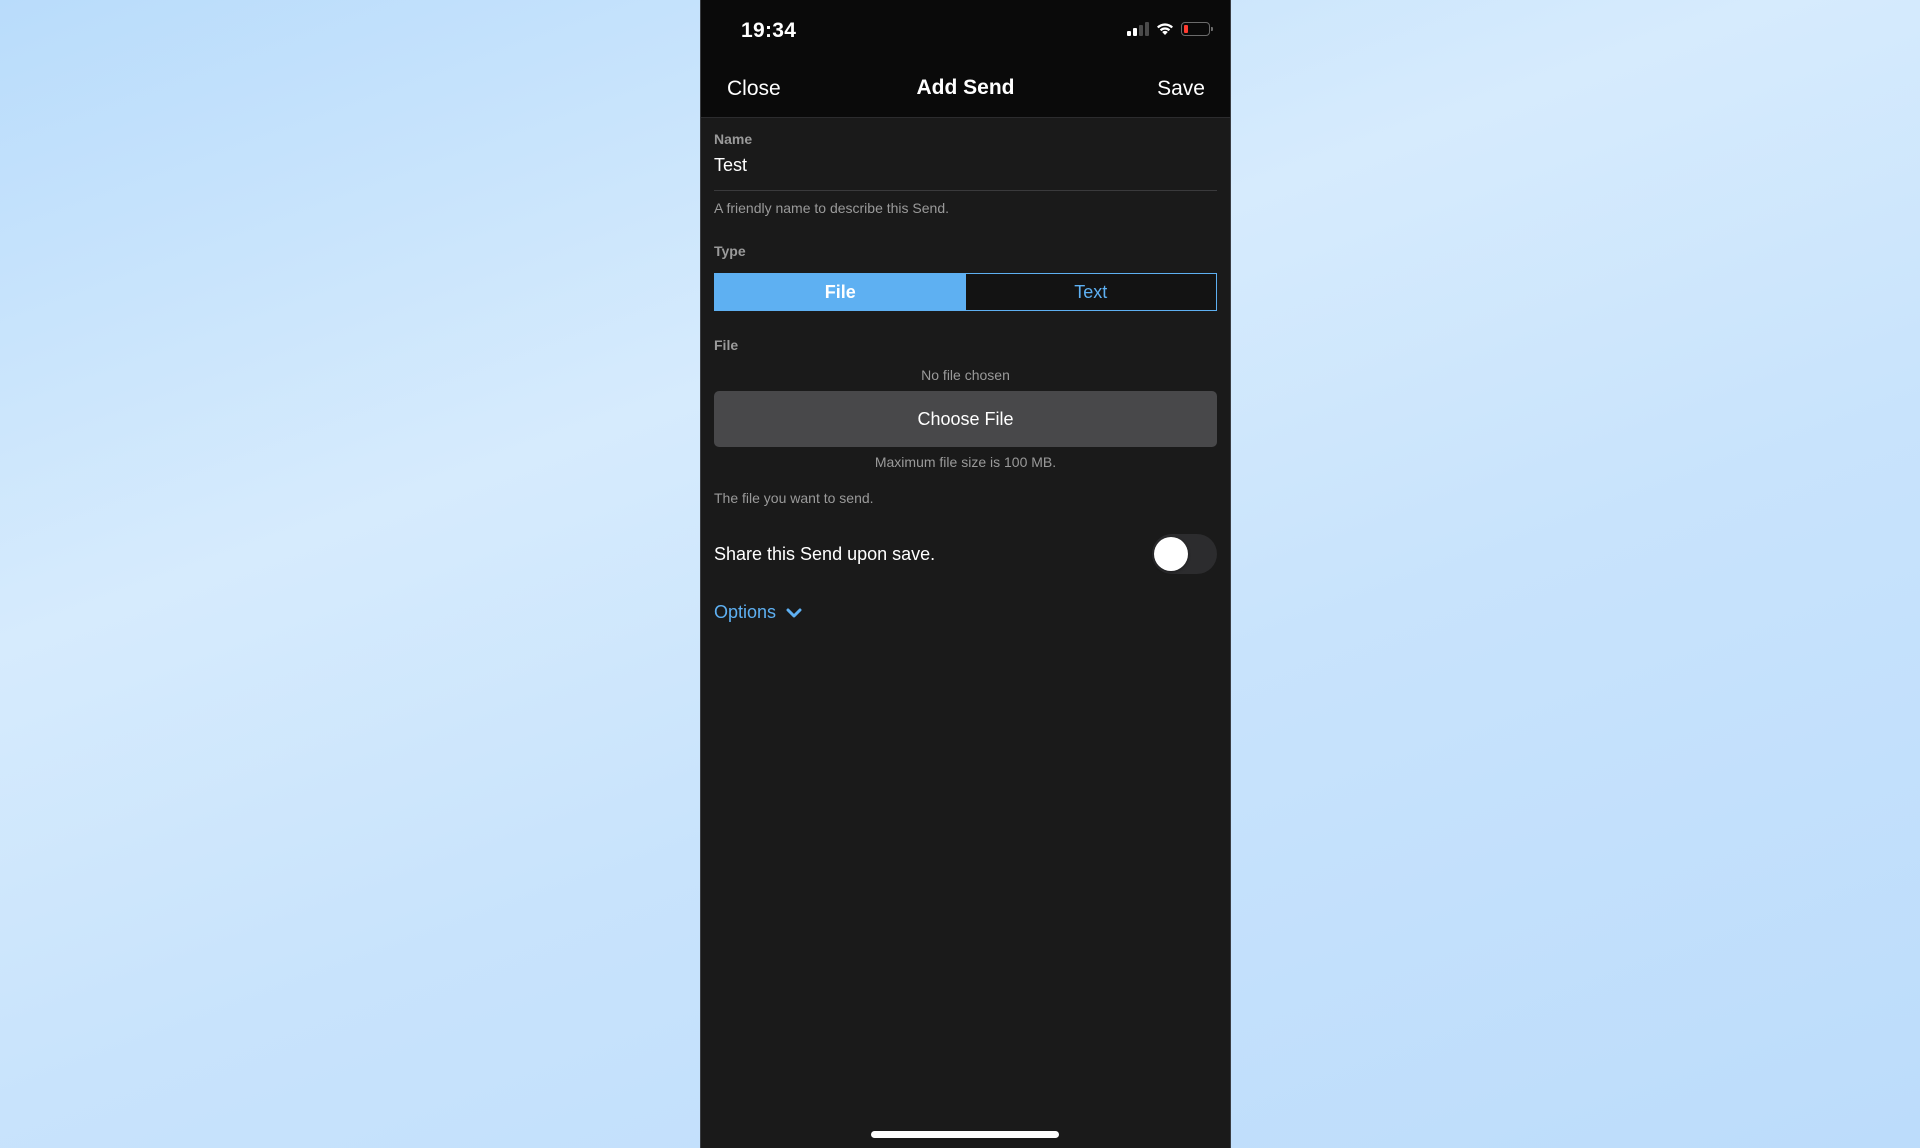 The image size is (1920, 1148). I want to click on options-expander: Options, so click(758, 612).